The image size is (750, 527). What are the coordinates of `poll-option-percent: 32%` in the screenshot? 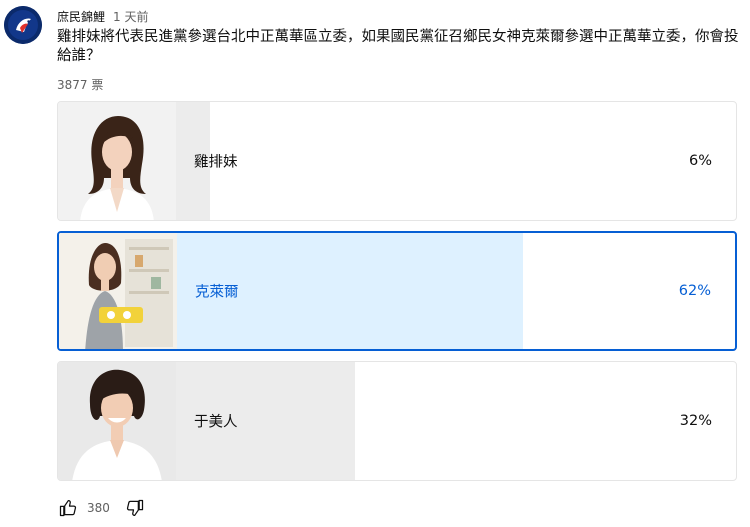 It's located at (695, 421).